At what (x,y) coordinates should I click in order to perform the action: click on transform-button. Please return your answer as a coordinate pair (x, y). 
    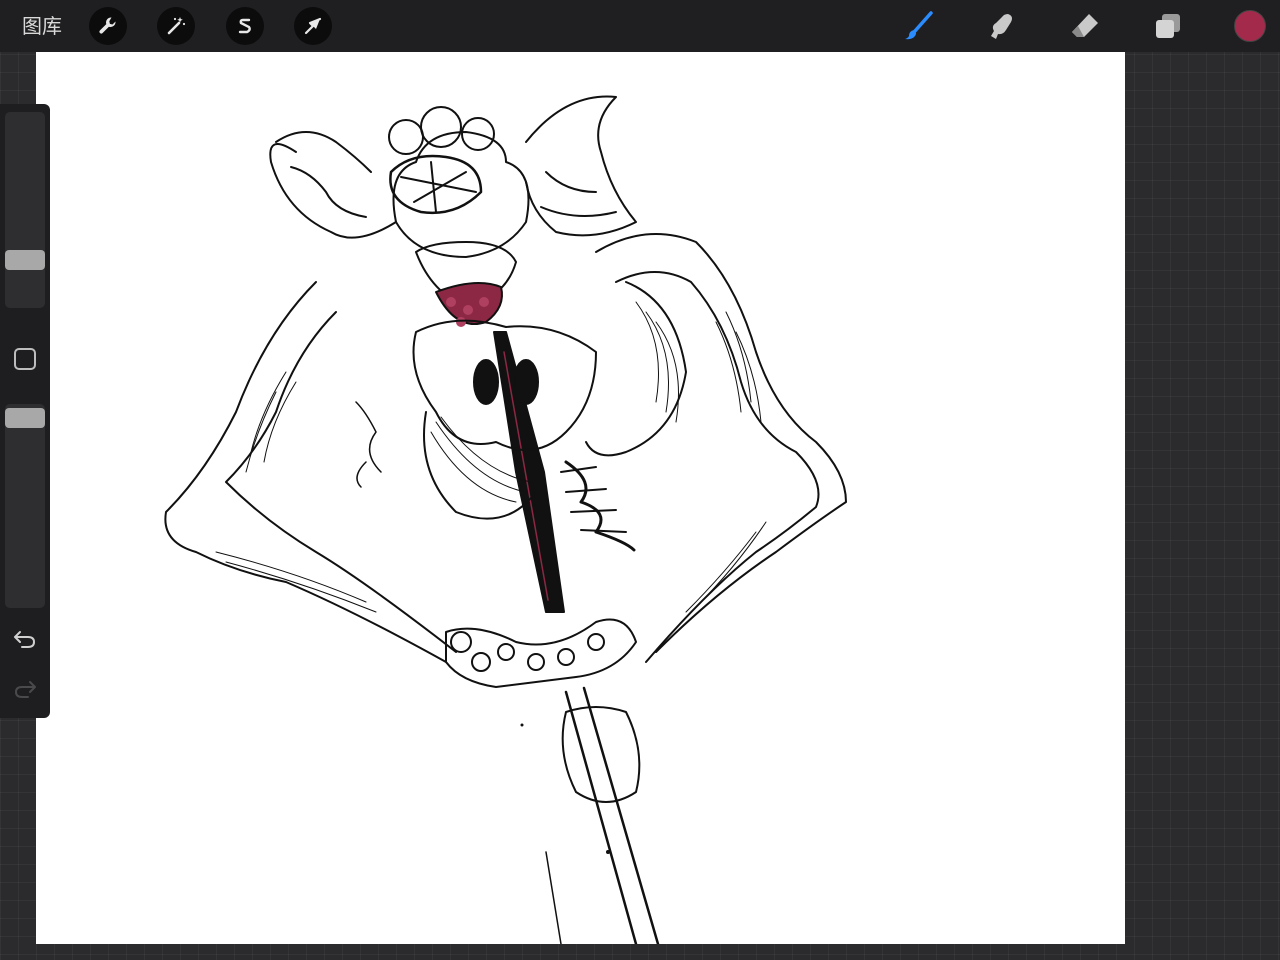
    Looking at the image, I should click on (313, 26).